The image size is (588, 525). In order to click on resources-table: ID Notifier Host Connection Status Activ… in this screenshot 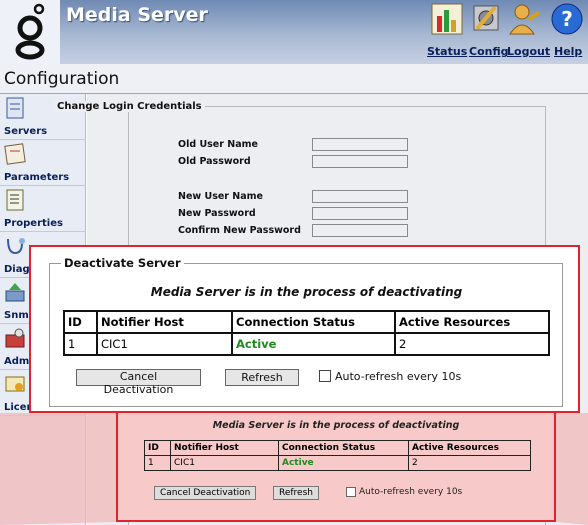, I will do `click(306, 333)`.